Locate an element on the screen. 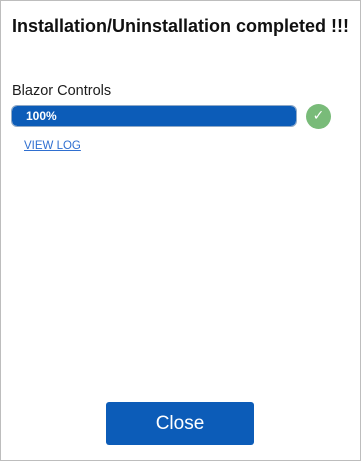 The width and height of the screenshot is (361, 461). progress-bar: 100% is located at coordinates (154, 116).